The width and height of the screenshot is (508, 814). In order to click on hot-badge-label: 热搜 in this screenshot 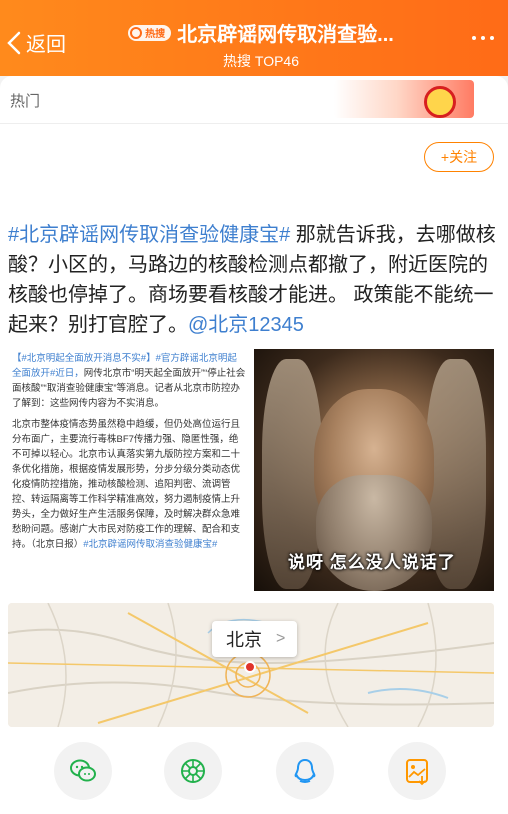, I will do `click(155, 34)`.